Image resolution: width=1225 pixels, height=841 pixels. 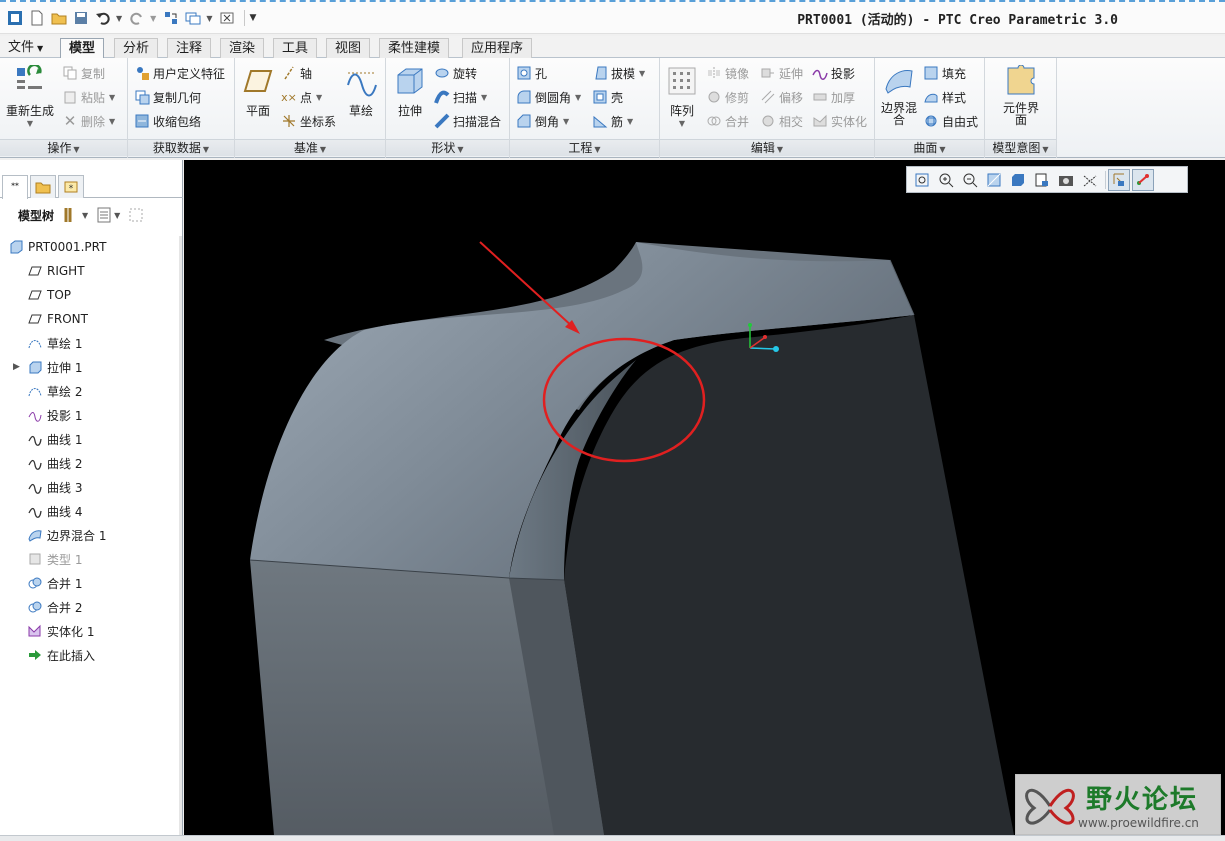 I want to click on tree-node-curve-4: 曲线 4, so click(x=41, y=511).